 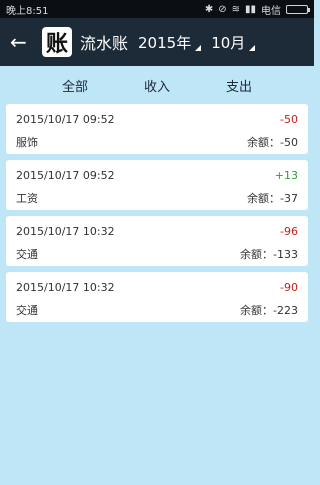 I want to click on transaction-amount: -96, so click(x=289, y=231).